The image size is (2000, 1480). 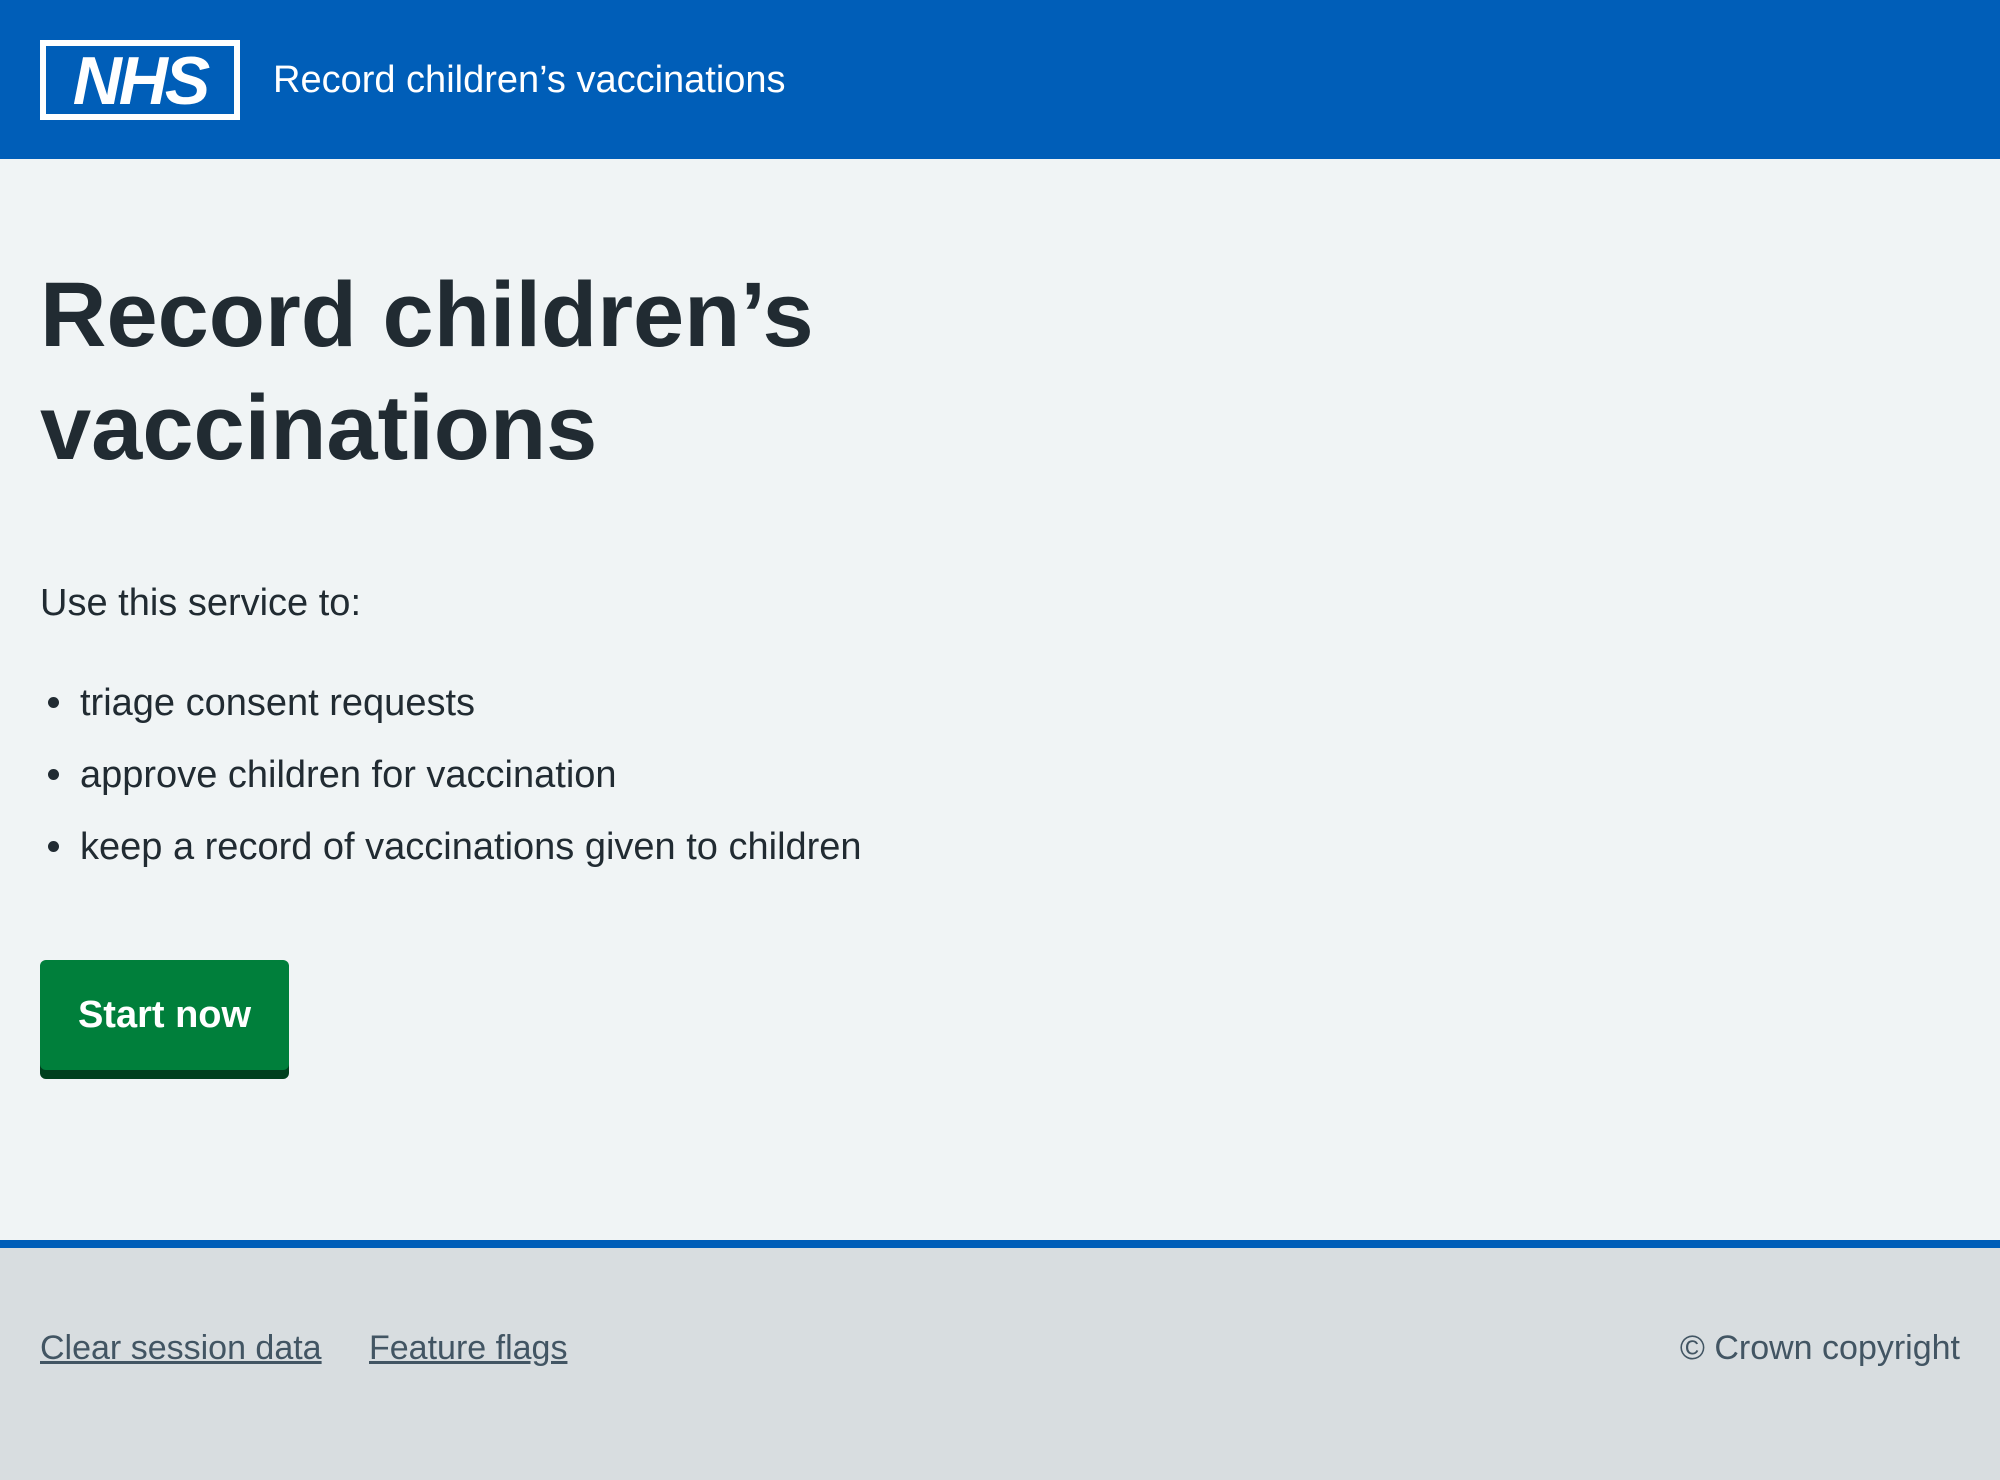 What do you see at coordinates (427, 371) in the screenshot?
I see `page-title: Record children’s vaccinations` at bounding box center [427, 371].